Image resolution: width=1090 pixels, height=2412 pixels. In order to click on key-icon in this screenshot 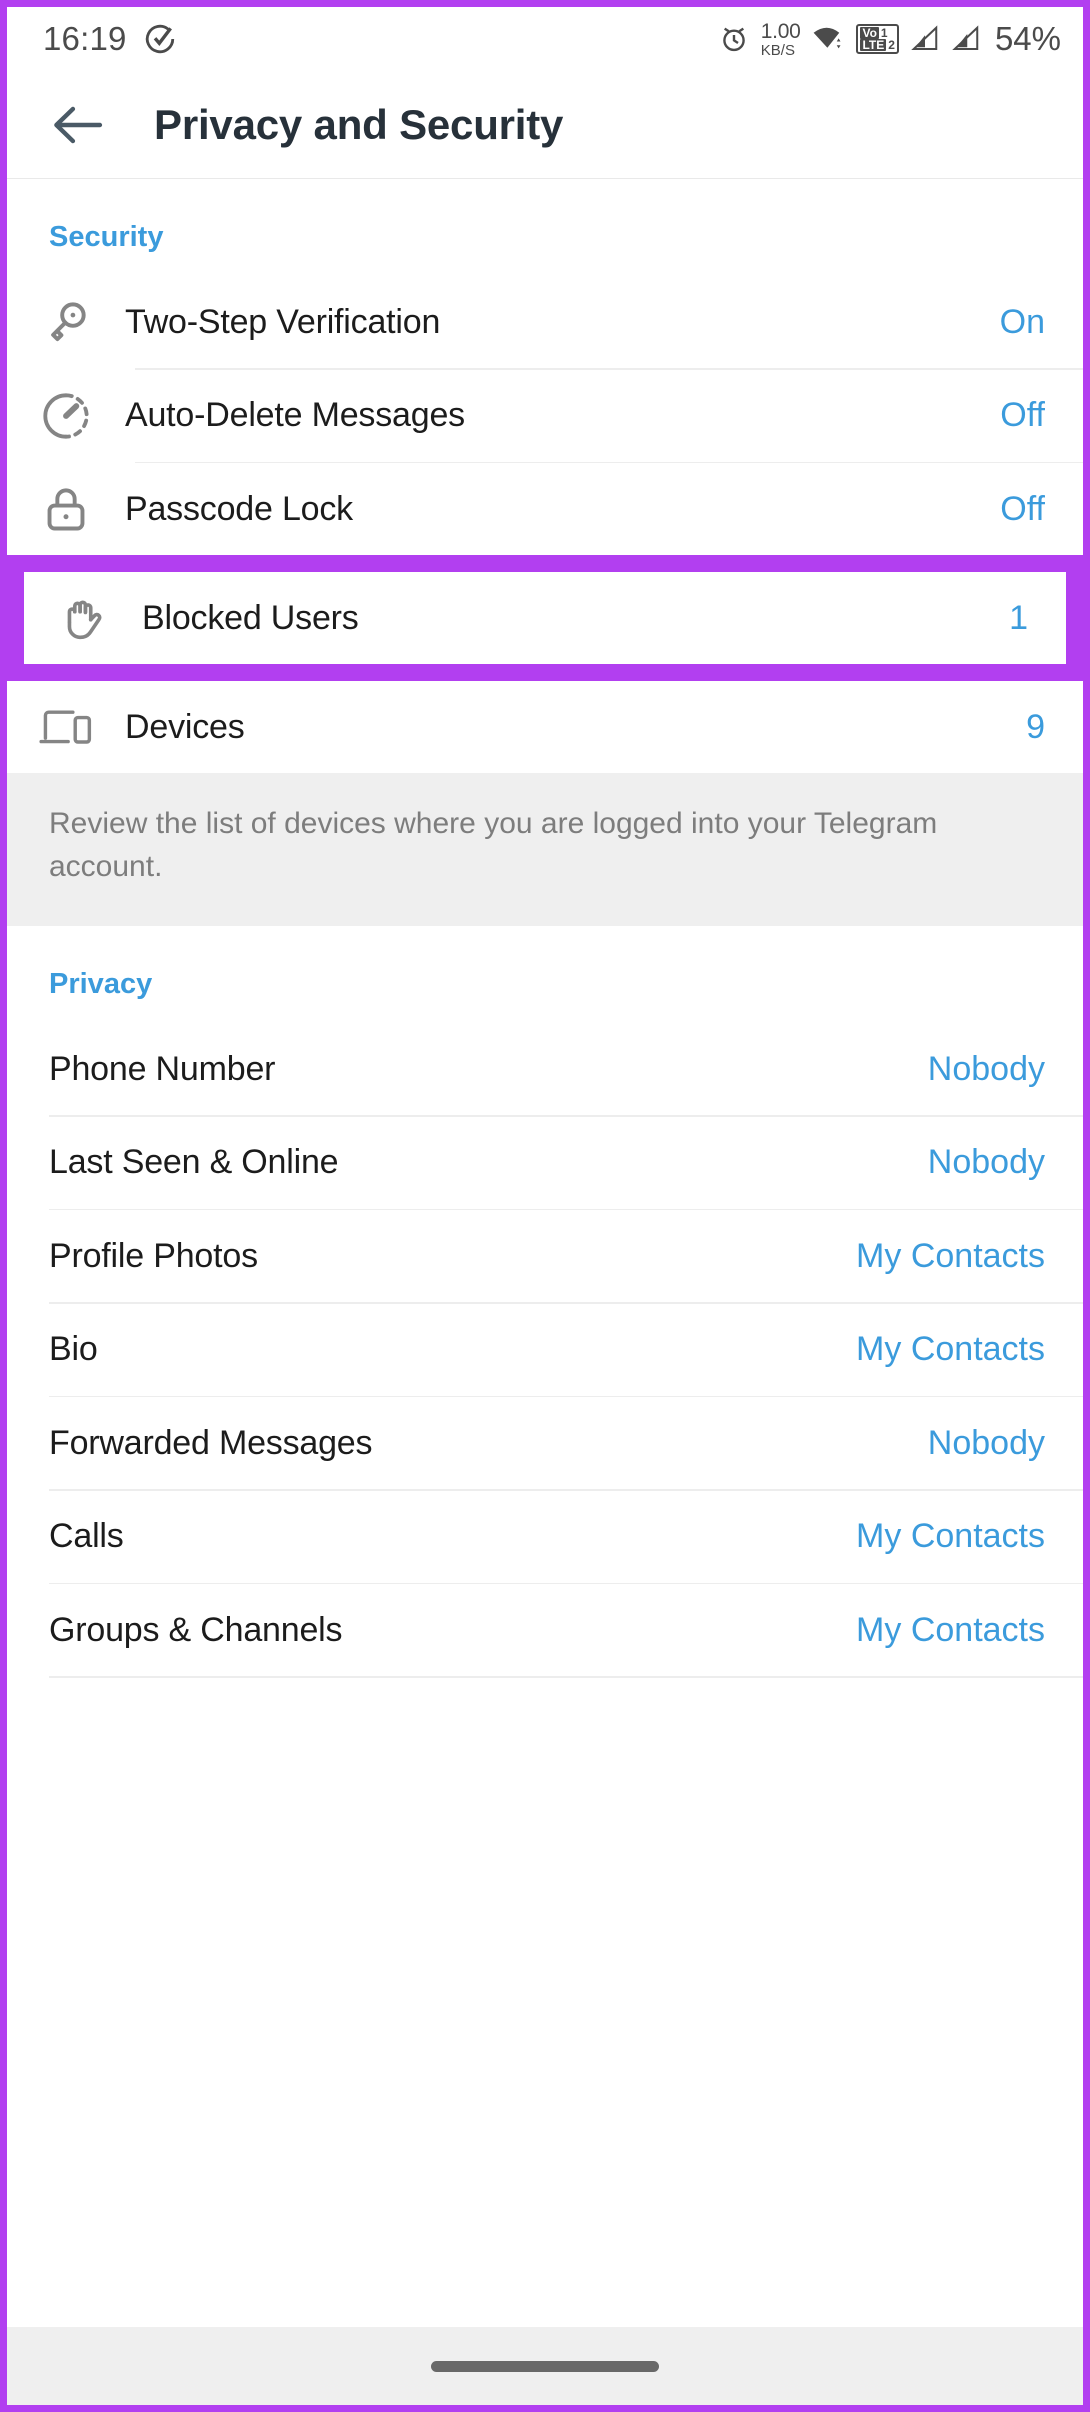, I will do `click(66, 322)`.